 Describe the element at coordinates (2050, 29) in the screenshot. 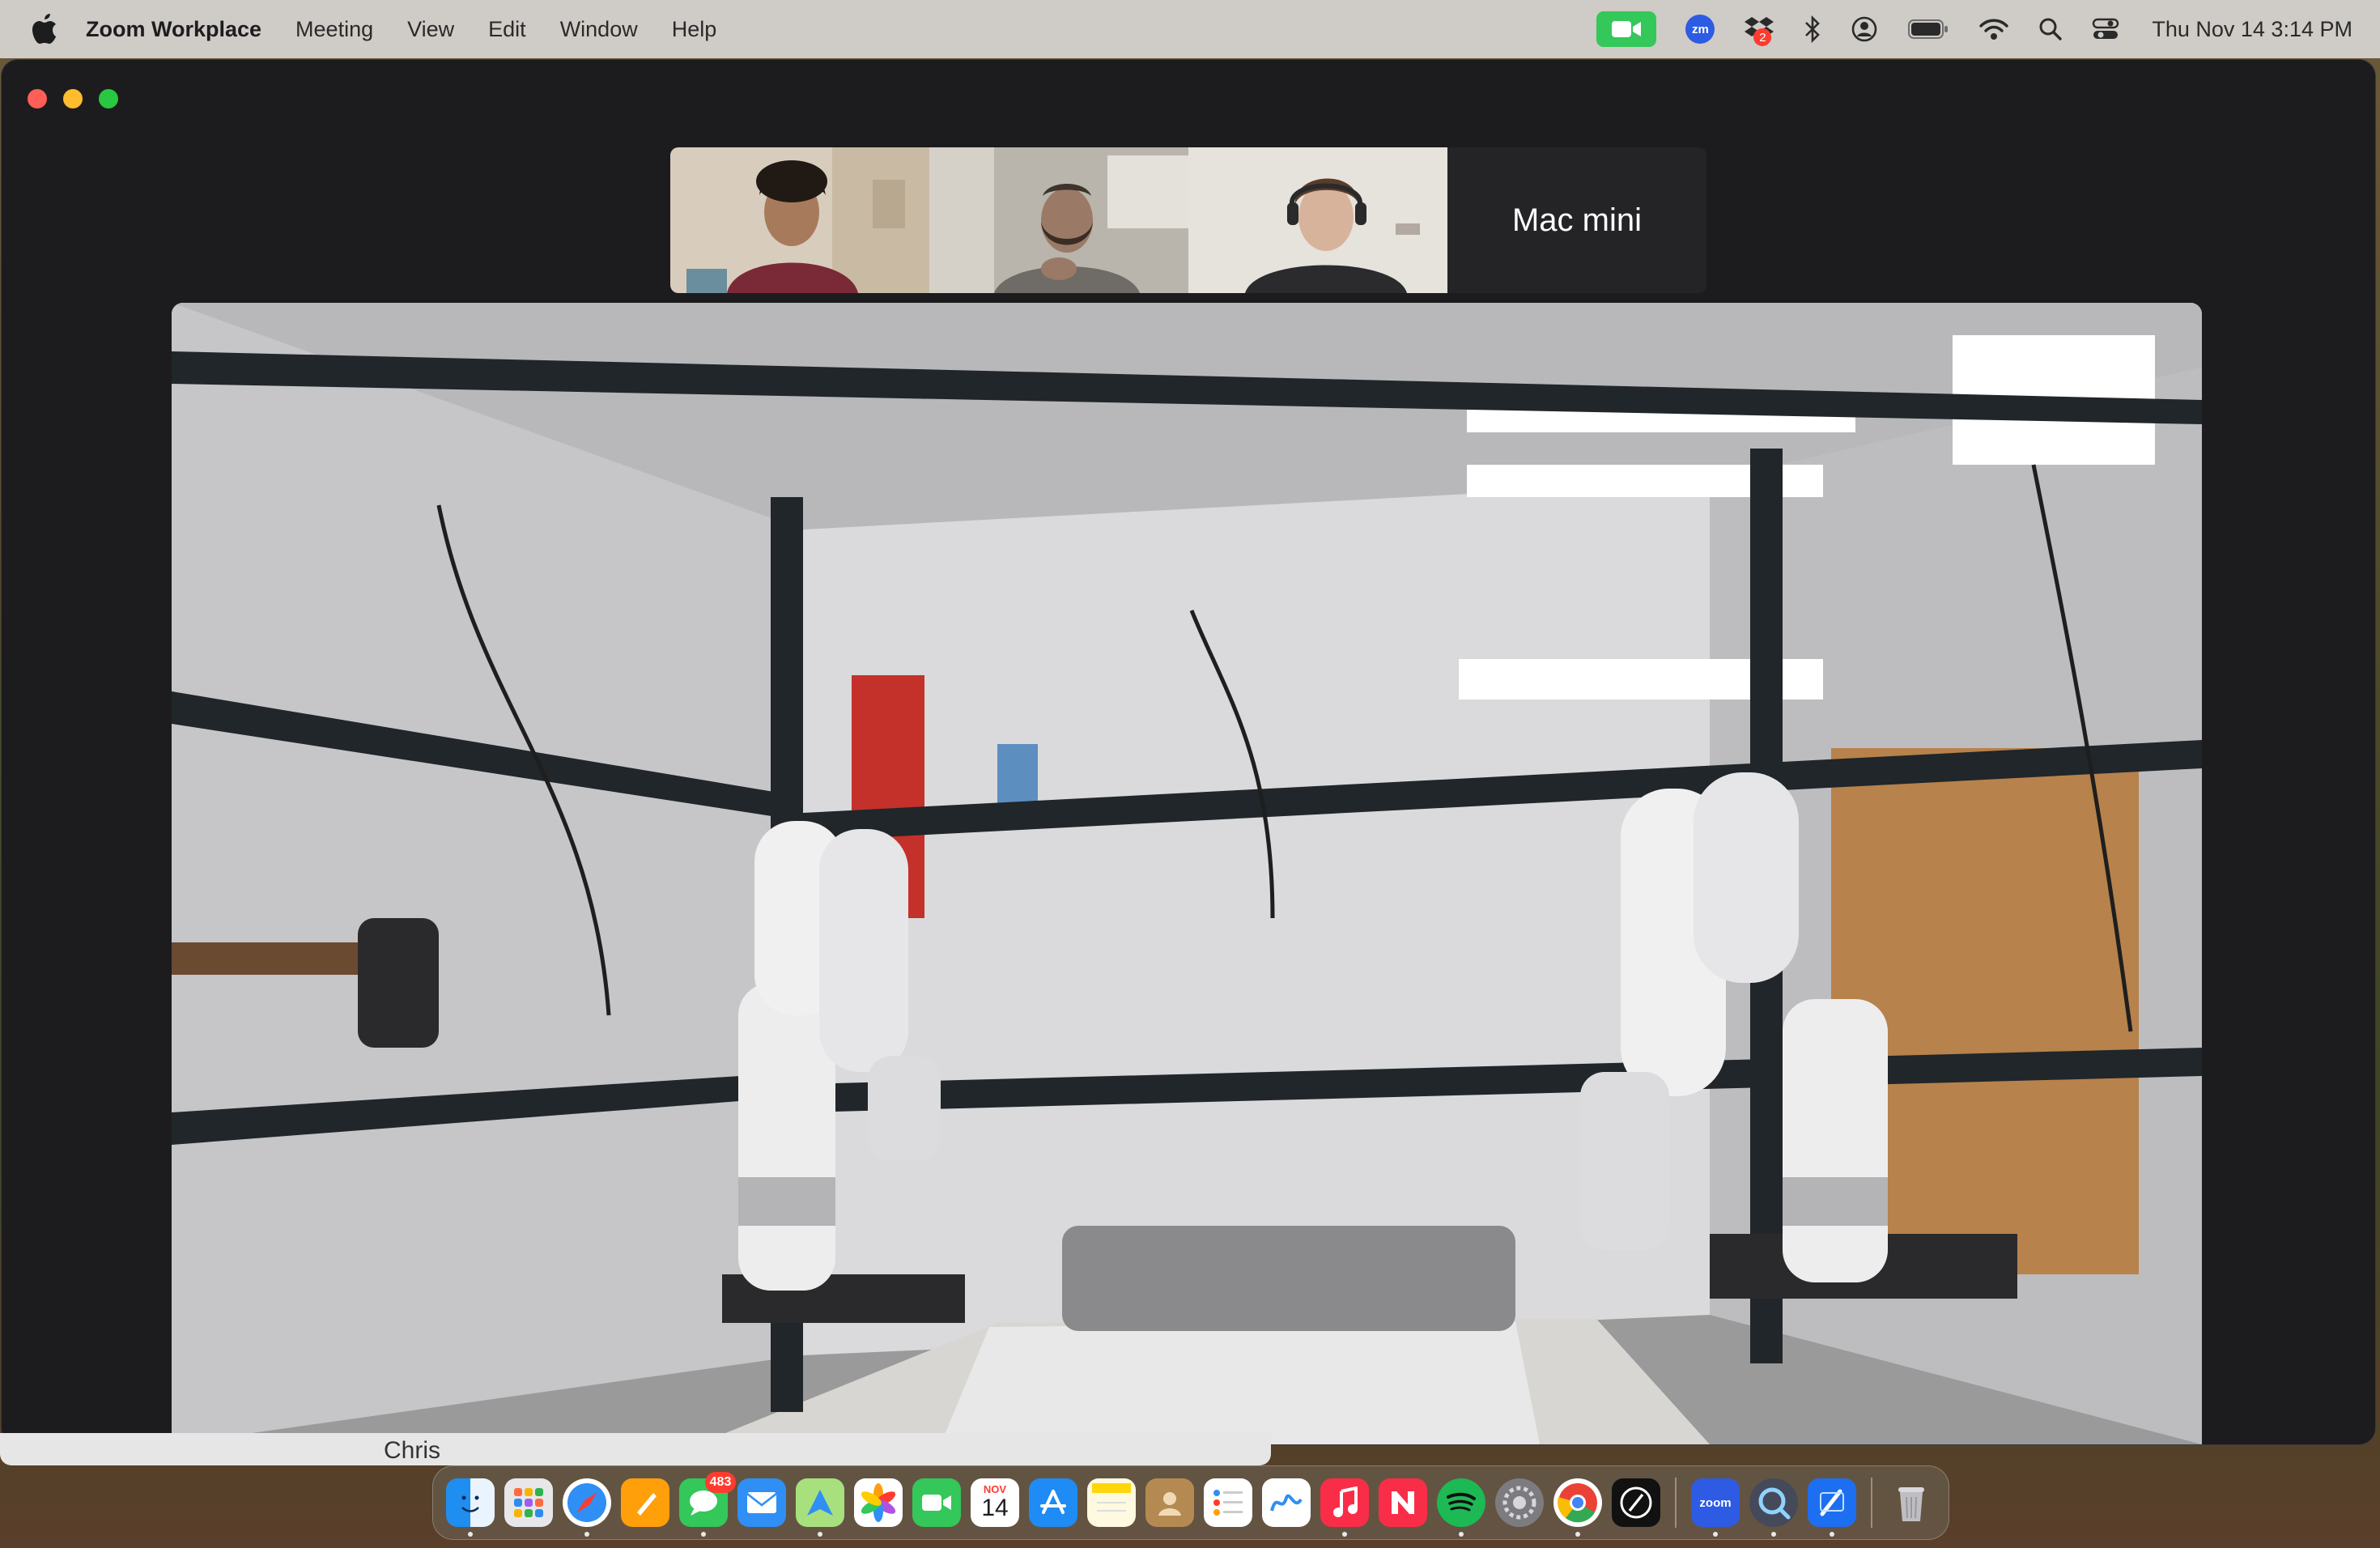

I see `search-icon` at that location.